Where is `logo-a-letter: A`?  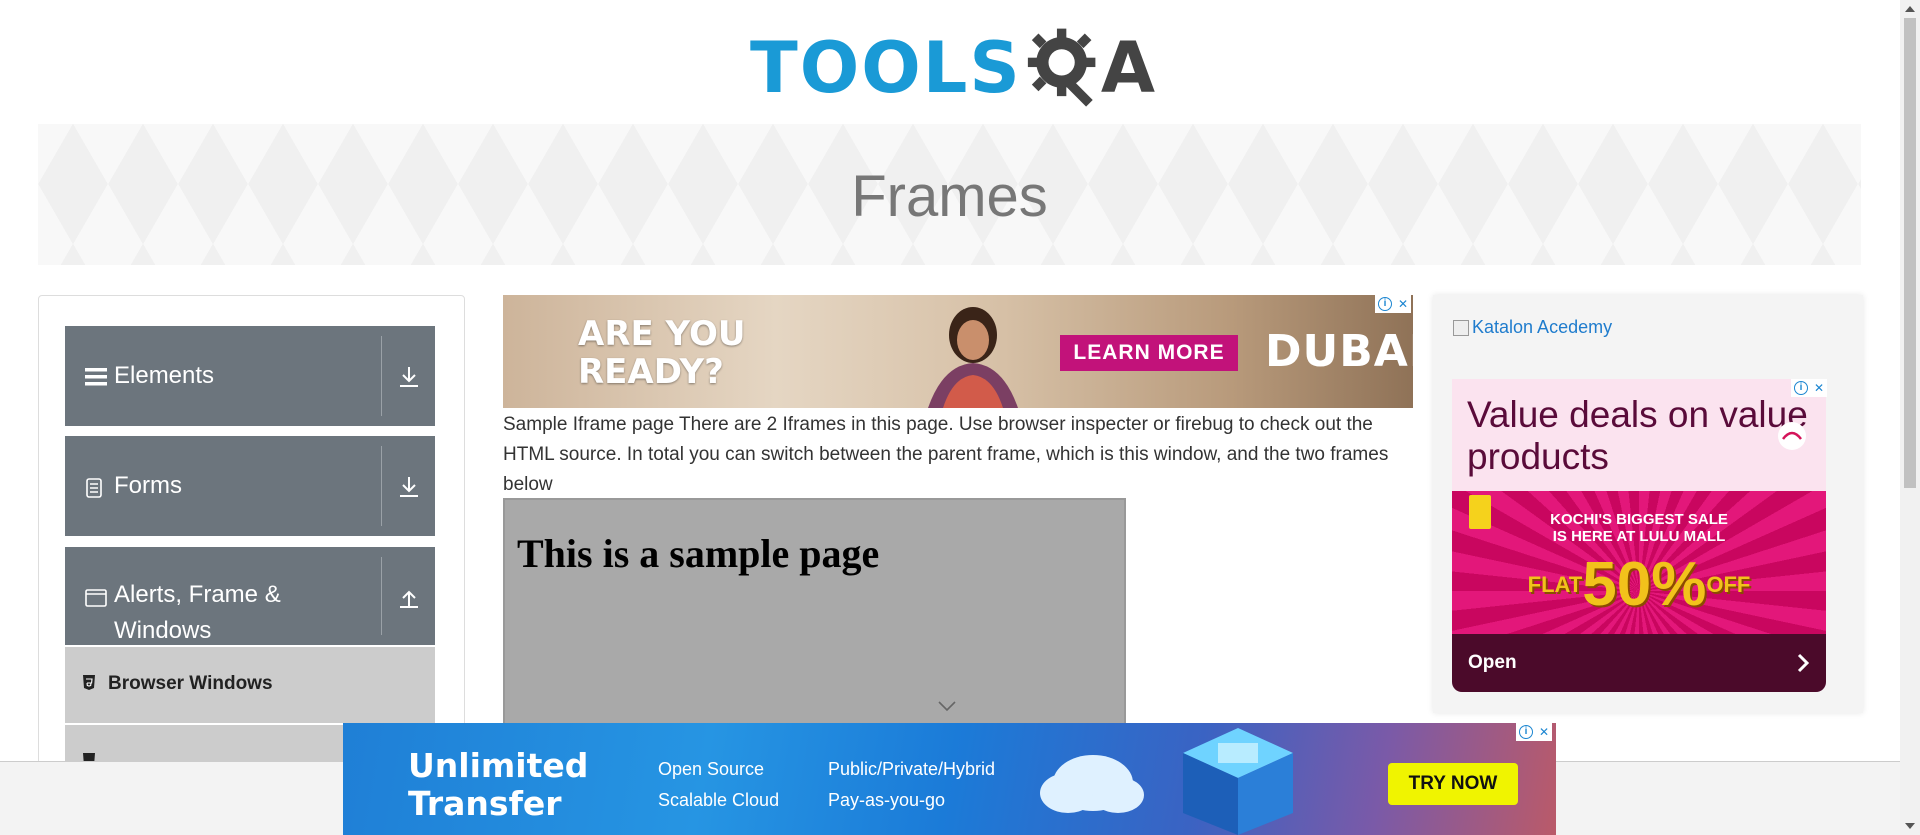 logo-a-letter: A is located at coordinates (1127, 68).